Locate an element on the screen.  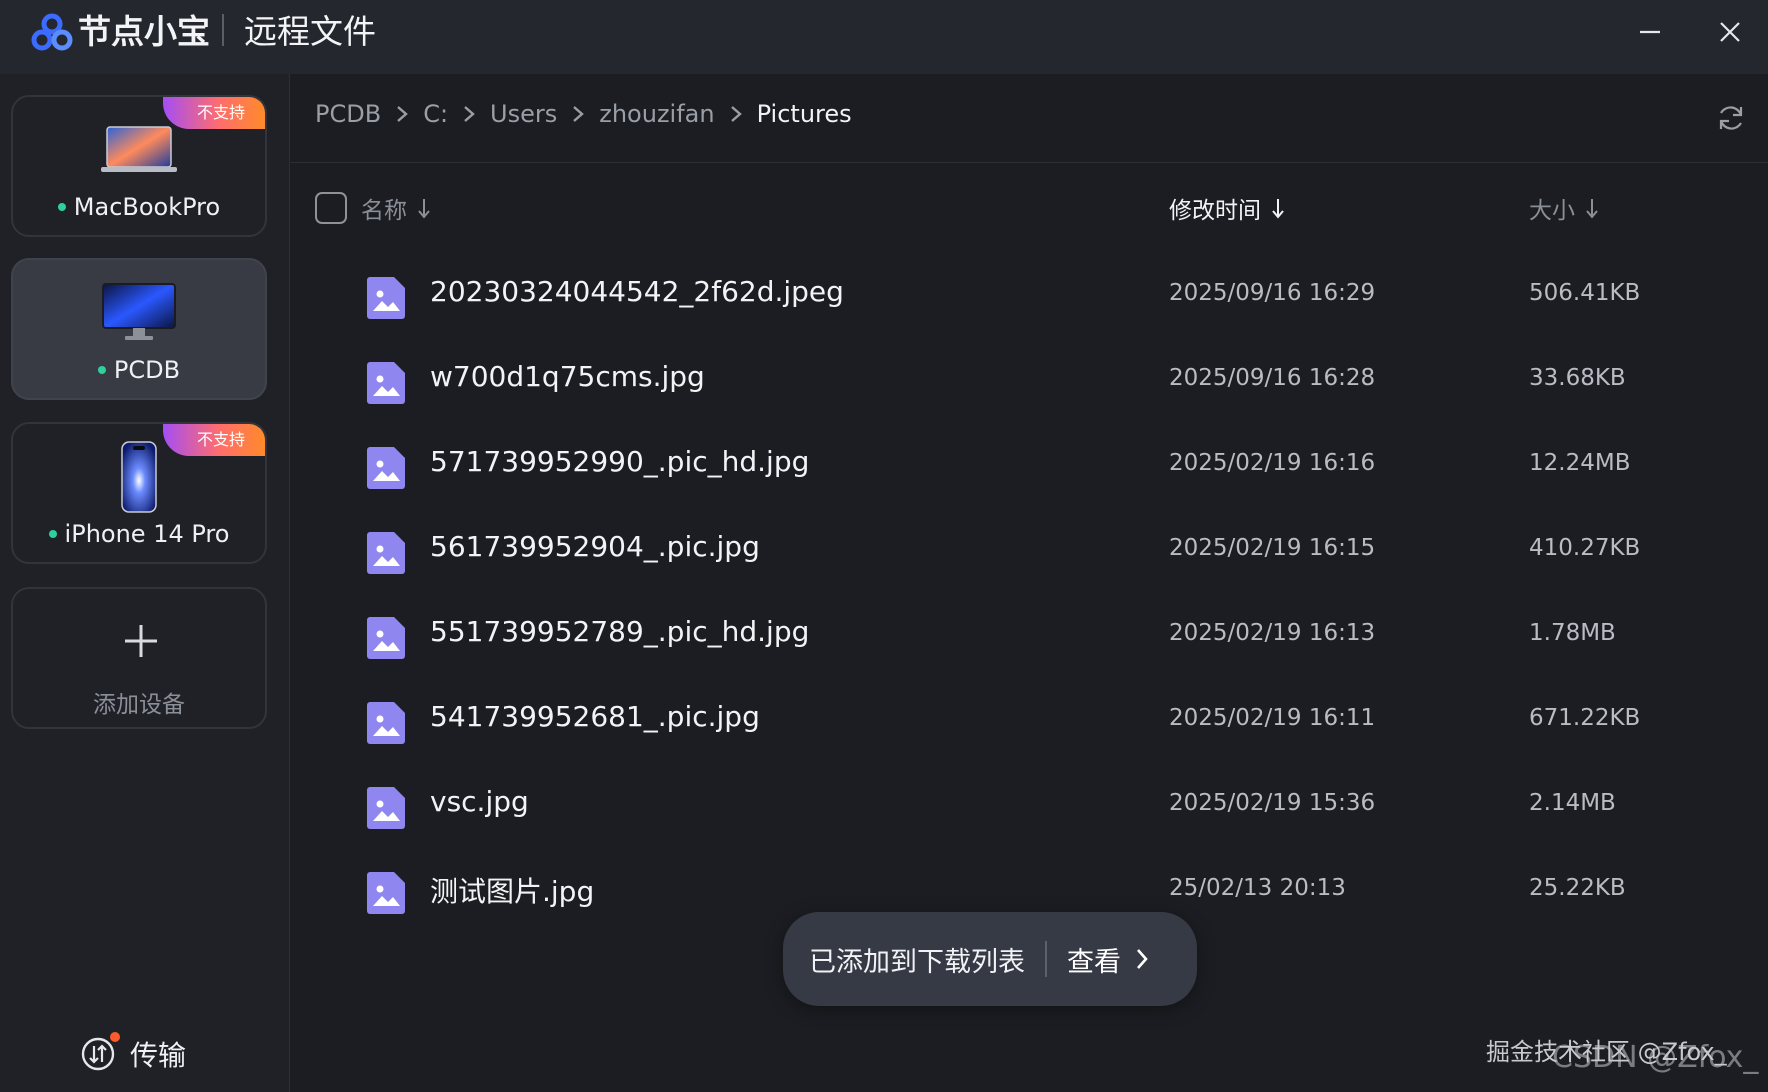
device-name: PCDB is located at coordinates (147, 370).